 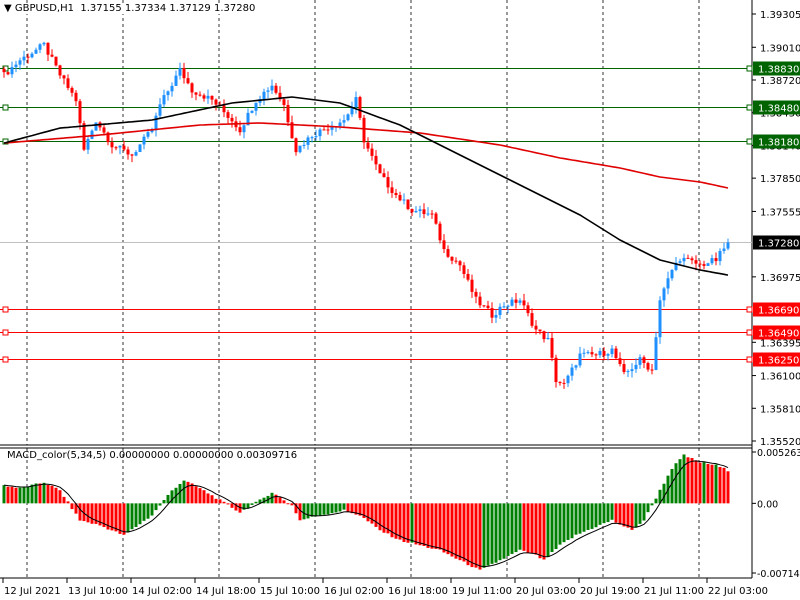 I want to click on time-tick-label: 15 Jul 10:00, so click(x=290, y=591).